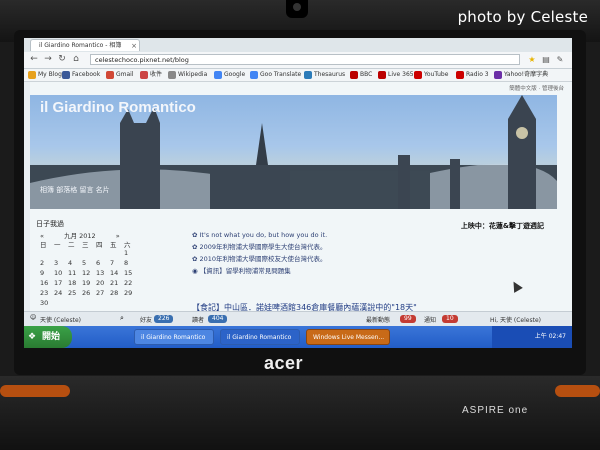  Describe the element at coordinates (62, 59) in the screenshot. I see `reload-icon: ↻` at that location.